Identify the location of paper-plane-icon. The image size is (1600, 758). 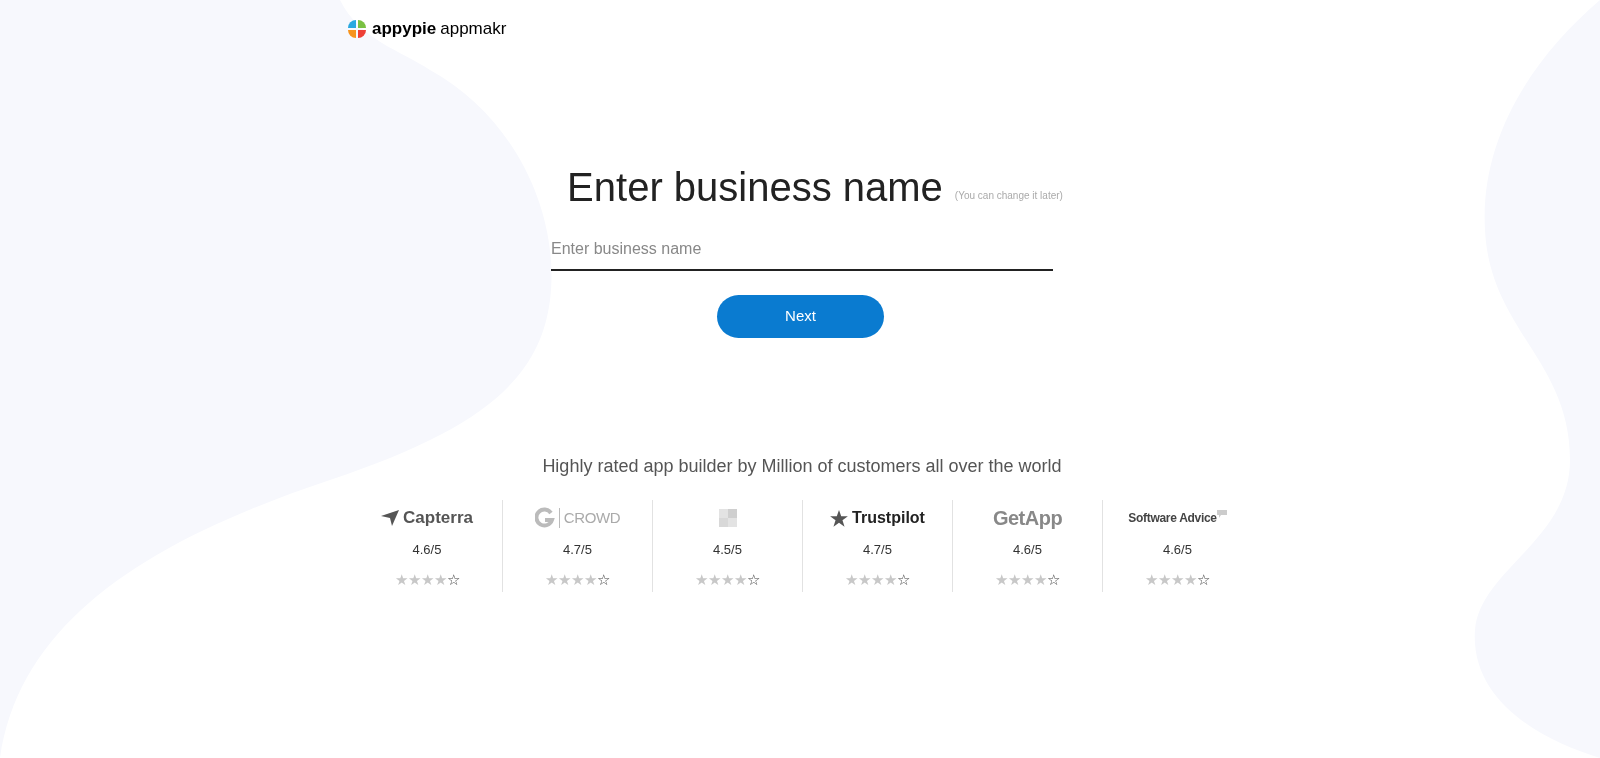
(390, 518).